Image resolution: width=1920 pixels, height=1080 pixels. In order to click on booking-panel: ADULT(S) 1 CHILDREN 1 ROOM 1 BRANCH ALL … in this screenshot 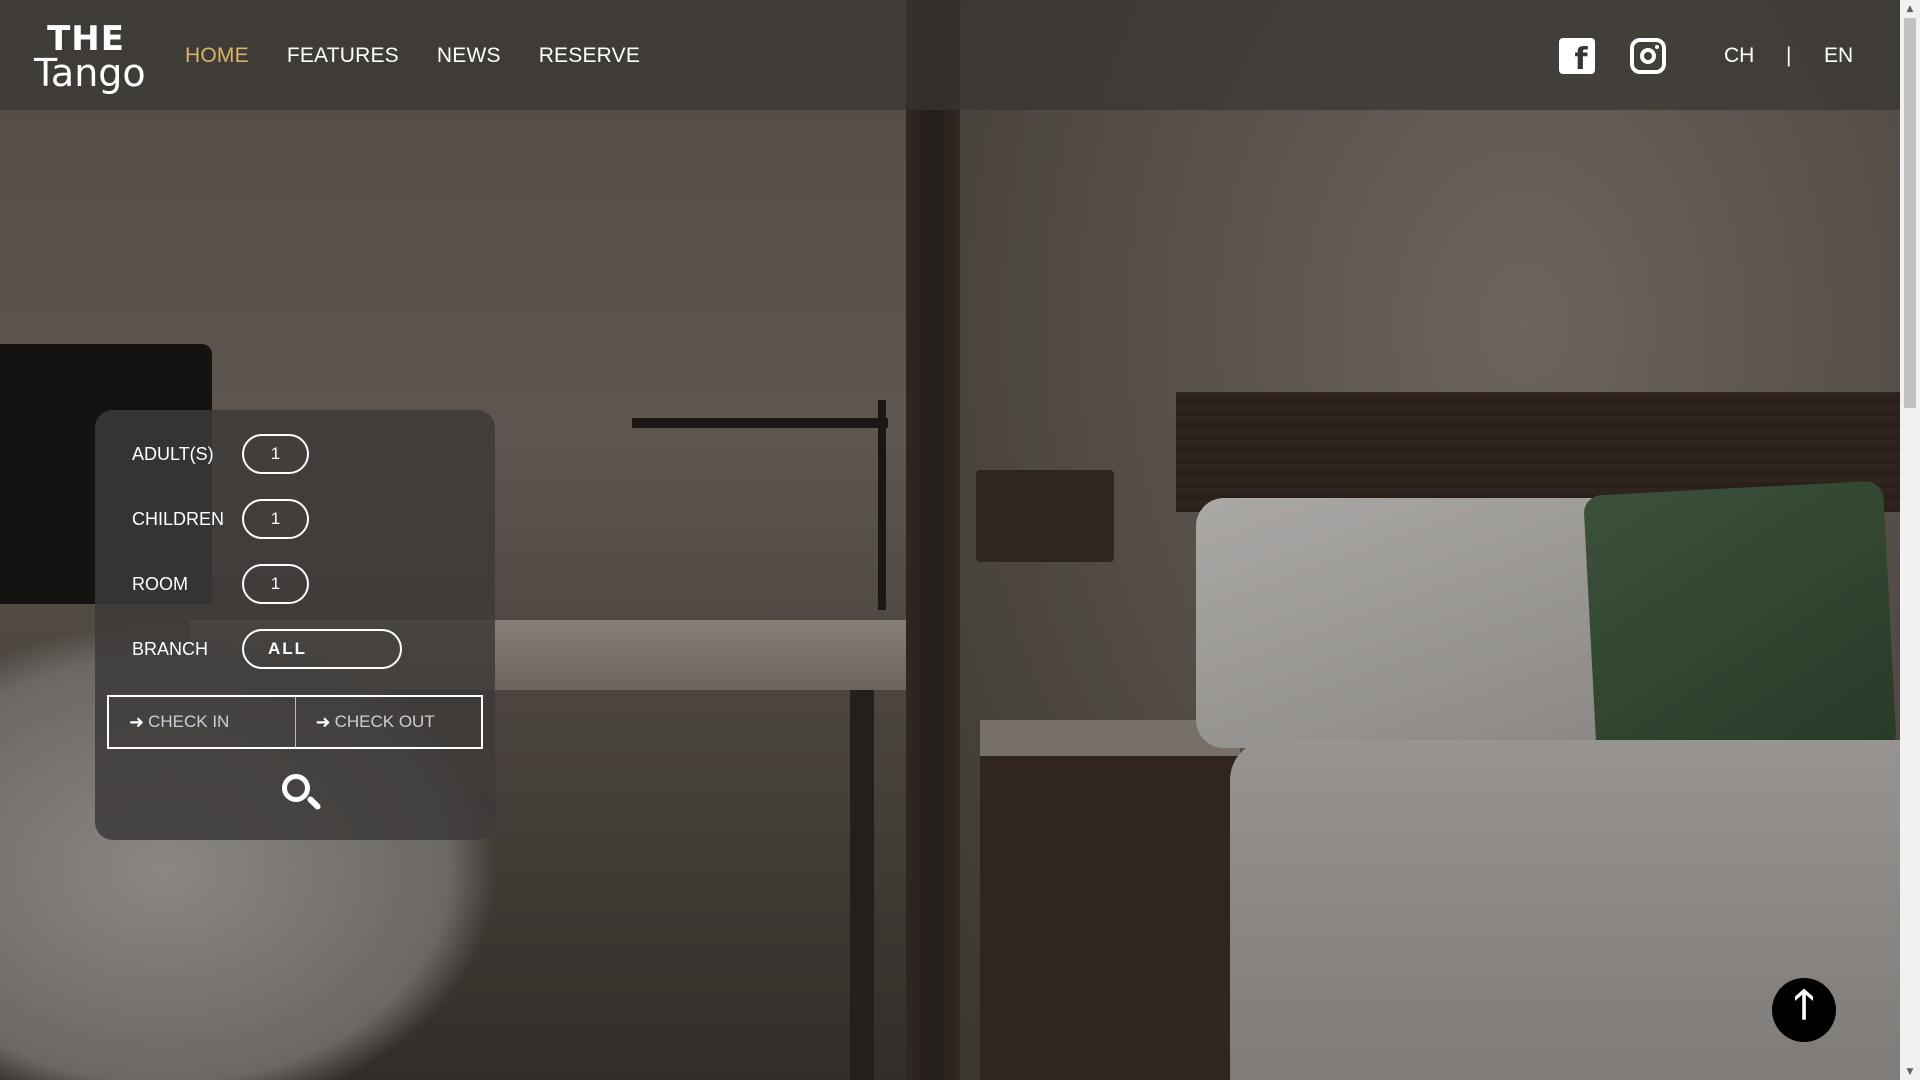, I will do `click(295, 625)`.